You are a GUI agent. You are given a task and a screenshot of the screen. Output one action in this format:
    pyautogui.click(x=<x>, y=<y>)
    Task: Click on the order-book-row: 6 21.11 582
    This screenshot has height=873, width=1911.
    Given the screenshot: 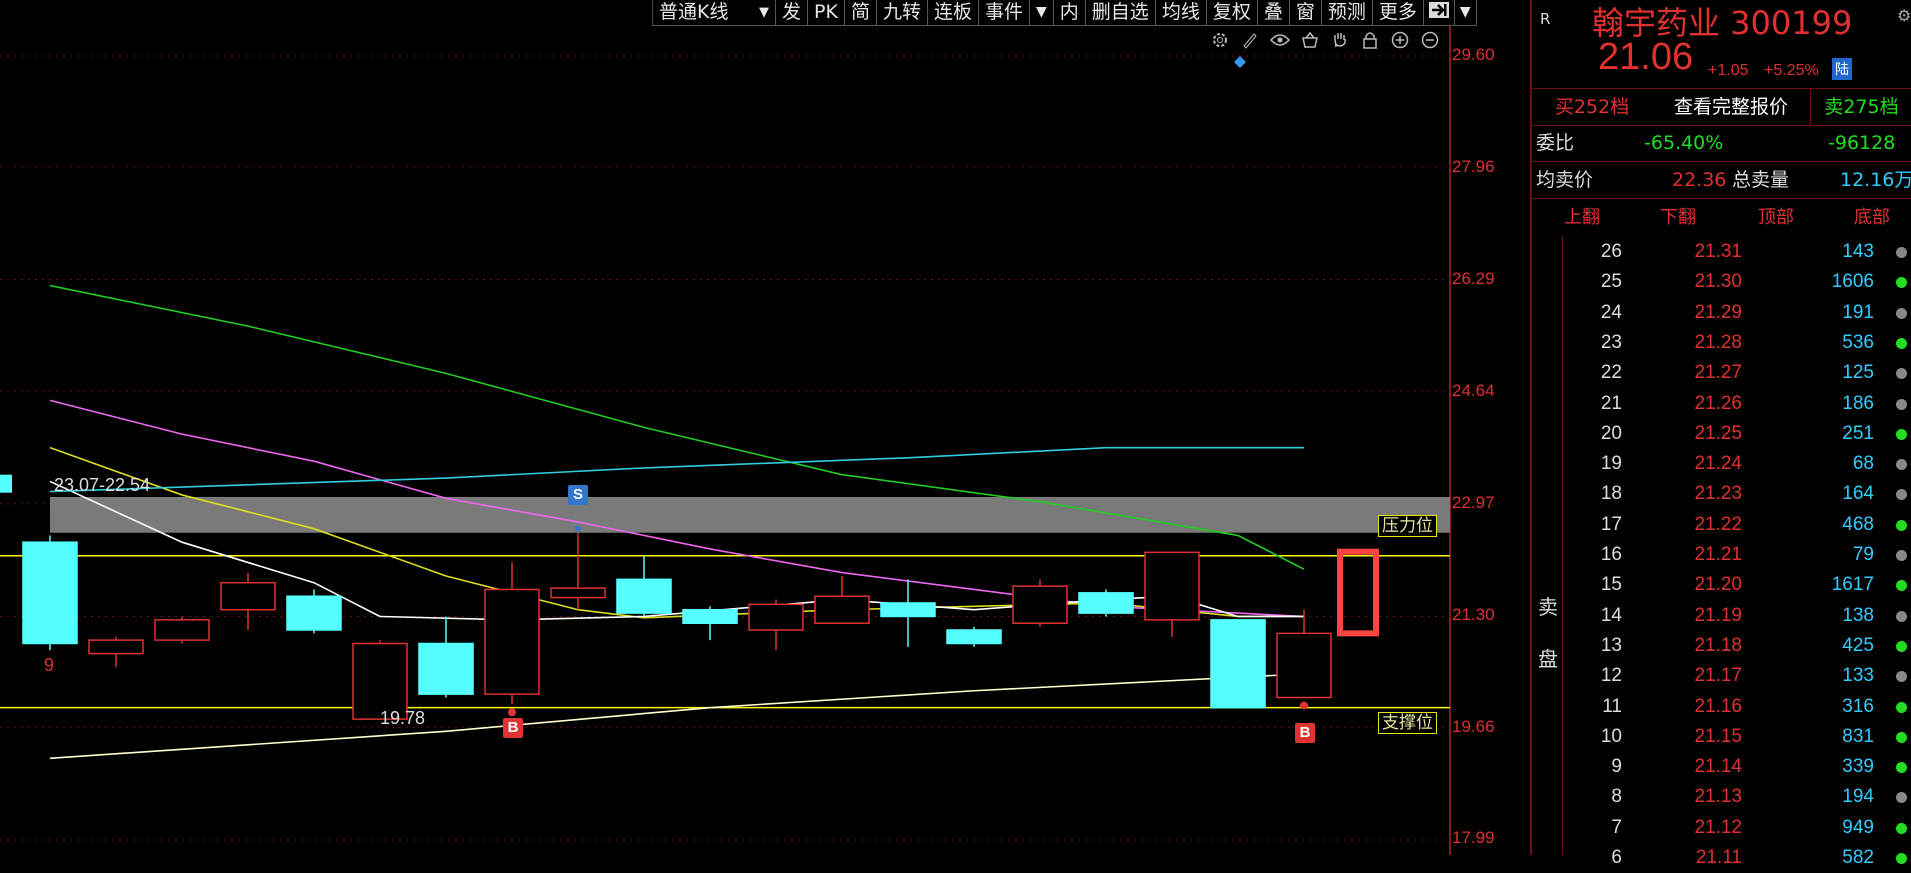 What is the action you would take?
    pyautogui.click(x=1736, y=858)
    